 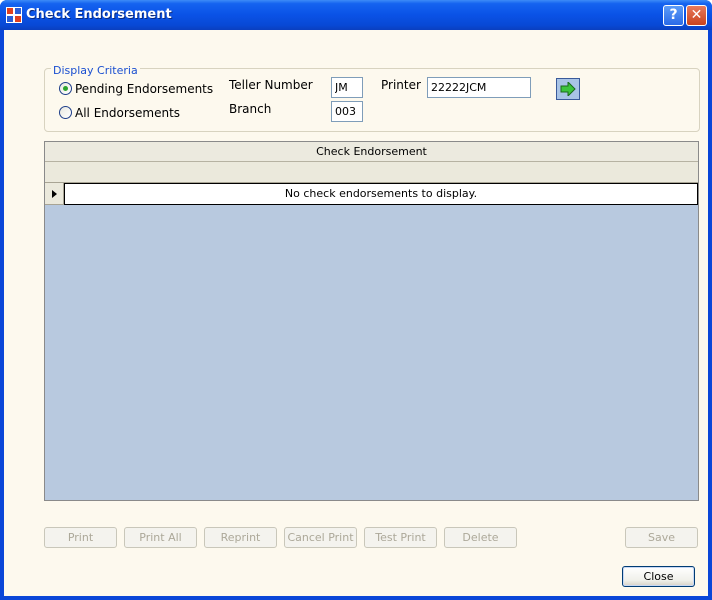 What do you see at coordinates (356, 15) in the screenshot?
I see `title-bar: Check Endorsement ? ✕` at bounding box center [356, 15].